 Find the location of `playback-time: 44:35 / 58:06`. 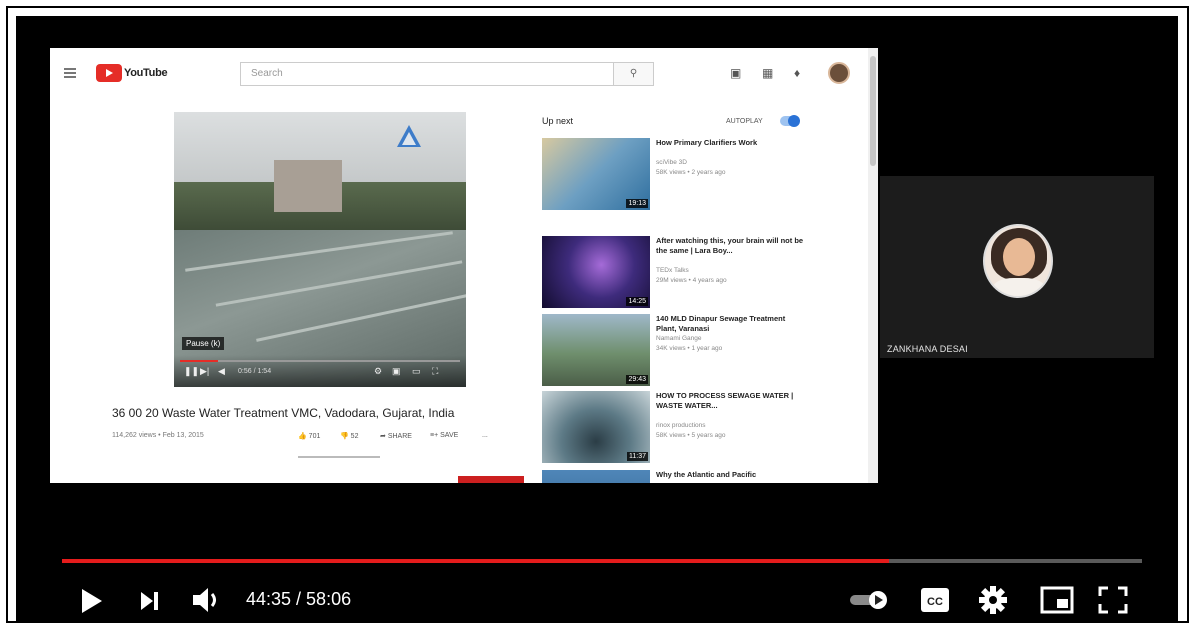

playback-time: 44:35 / 58:06 is located at coordinates (299, 599).